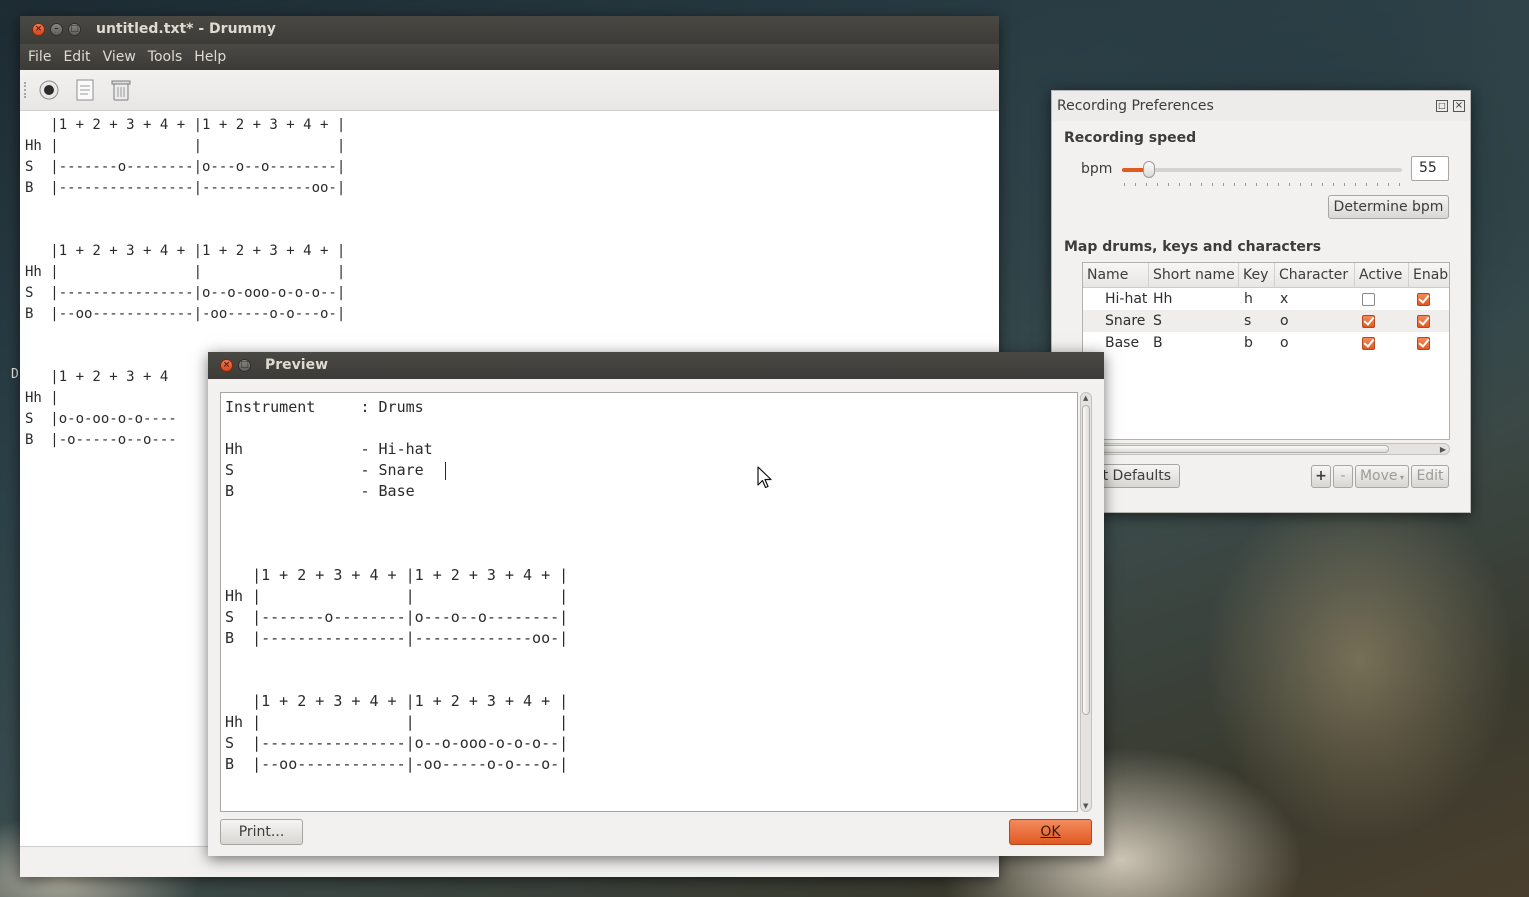 The width and height of the screenshot is (1529, 897). What do you see at coordinates (1193, 247) in the screenshot?
I see `map-heading: Map drums, keys and characters` at bounding box center [1193, 247].